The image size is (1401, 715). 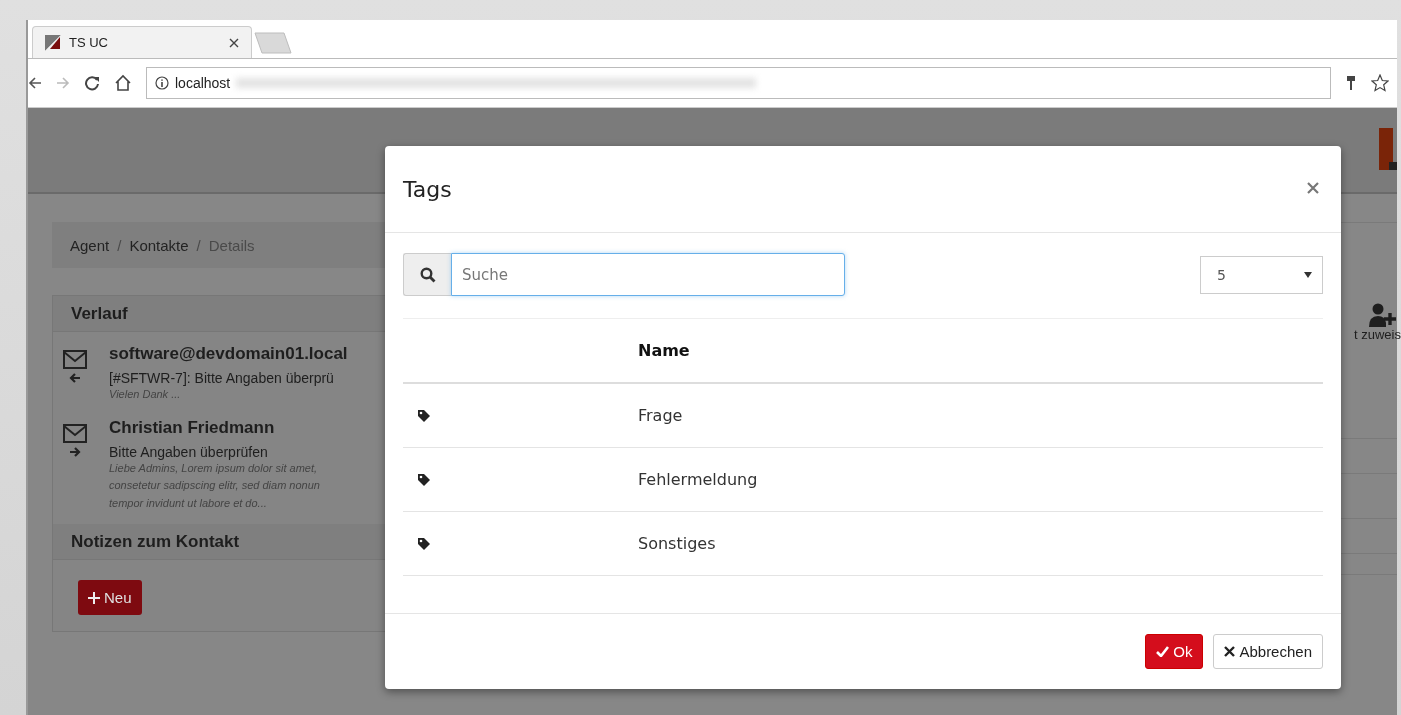 I want to click on caret-icon, so click(x=1308, y=274).